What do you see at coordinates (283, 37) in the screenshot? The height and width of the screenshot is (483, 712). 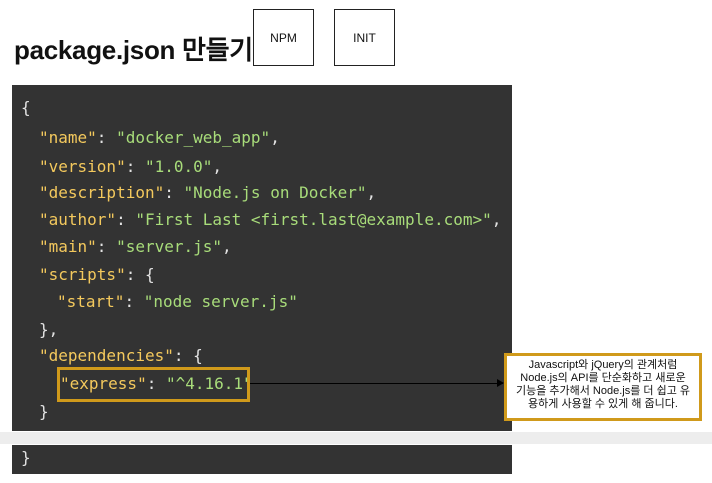 I see `npm-box: NPM` at bounding box center [283, 37].